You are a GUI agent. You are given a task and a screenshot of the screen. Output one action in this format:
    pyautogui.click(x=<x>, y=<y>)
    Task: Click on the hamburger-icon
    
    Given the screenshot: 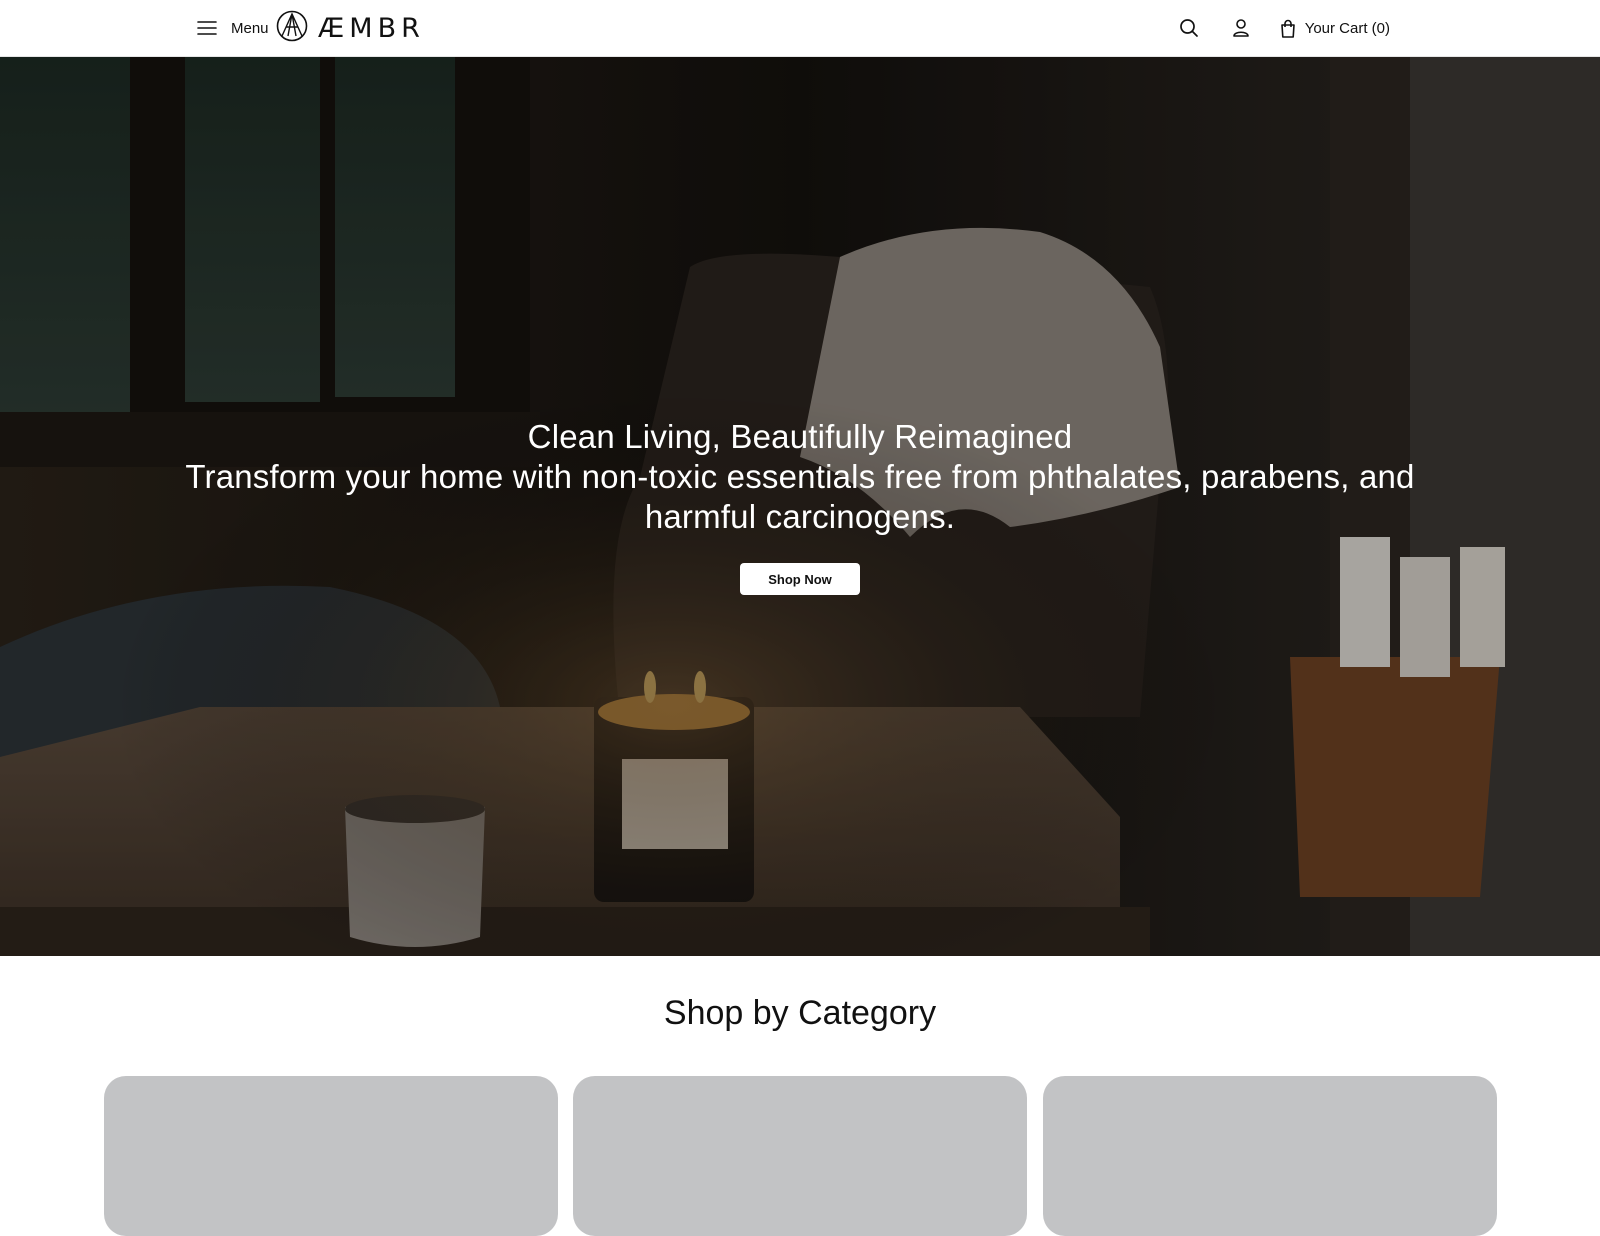 What is the action you would take?
    pyautogui.click(x=207, y=28)
    